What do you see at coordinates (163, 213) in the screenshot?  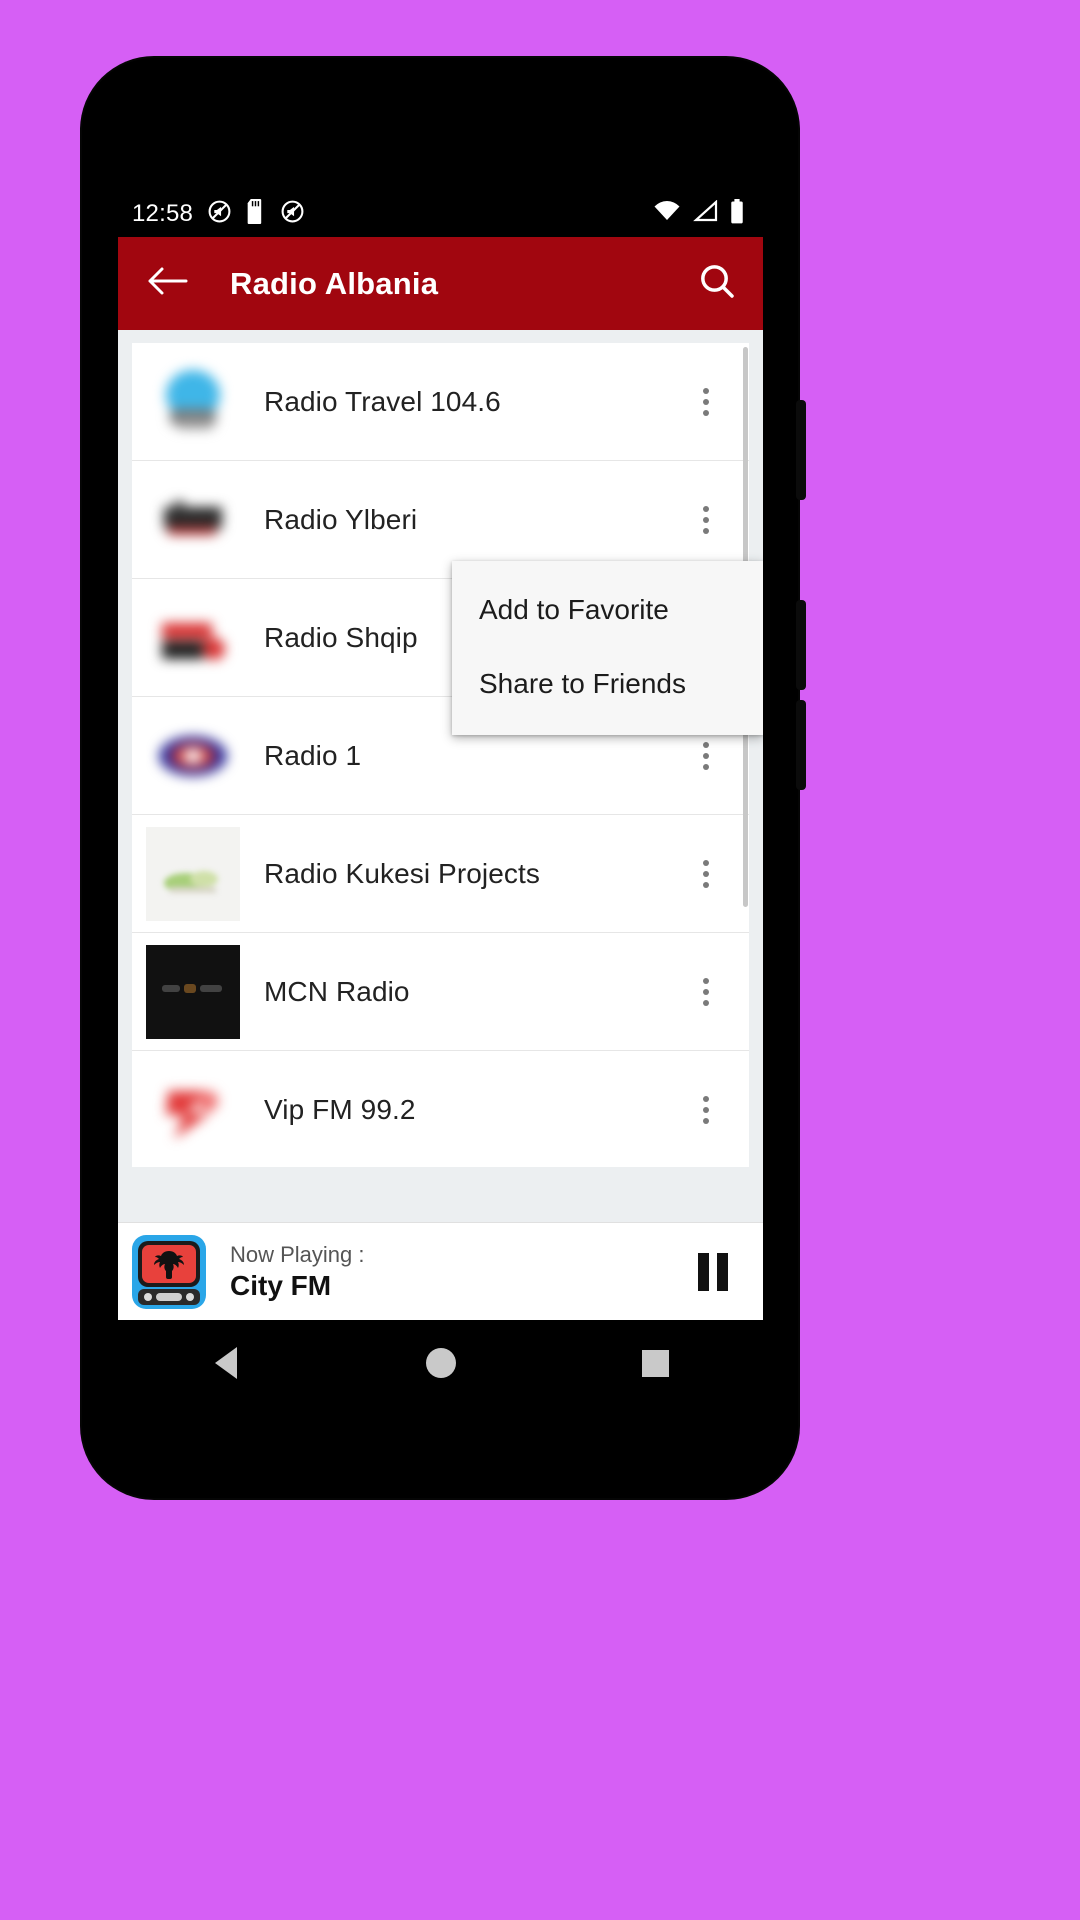 I see `status-clock: 12:58` at bounding box center [163, 213].